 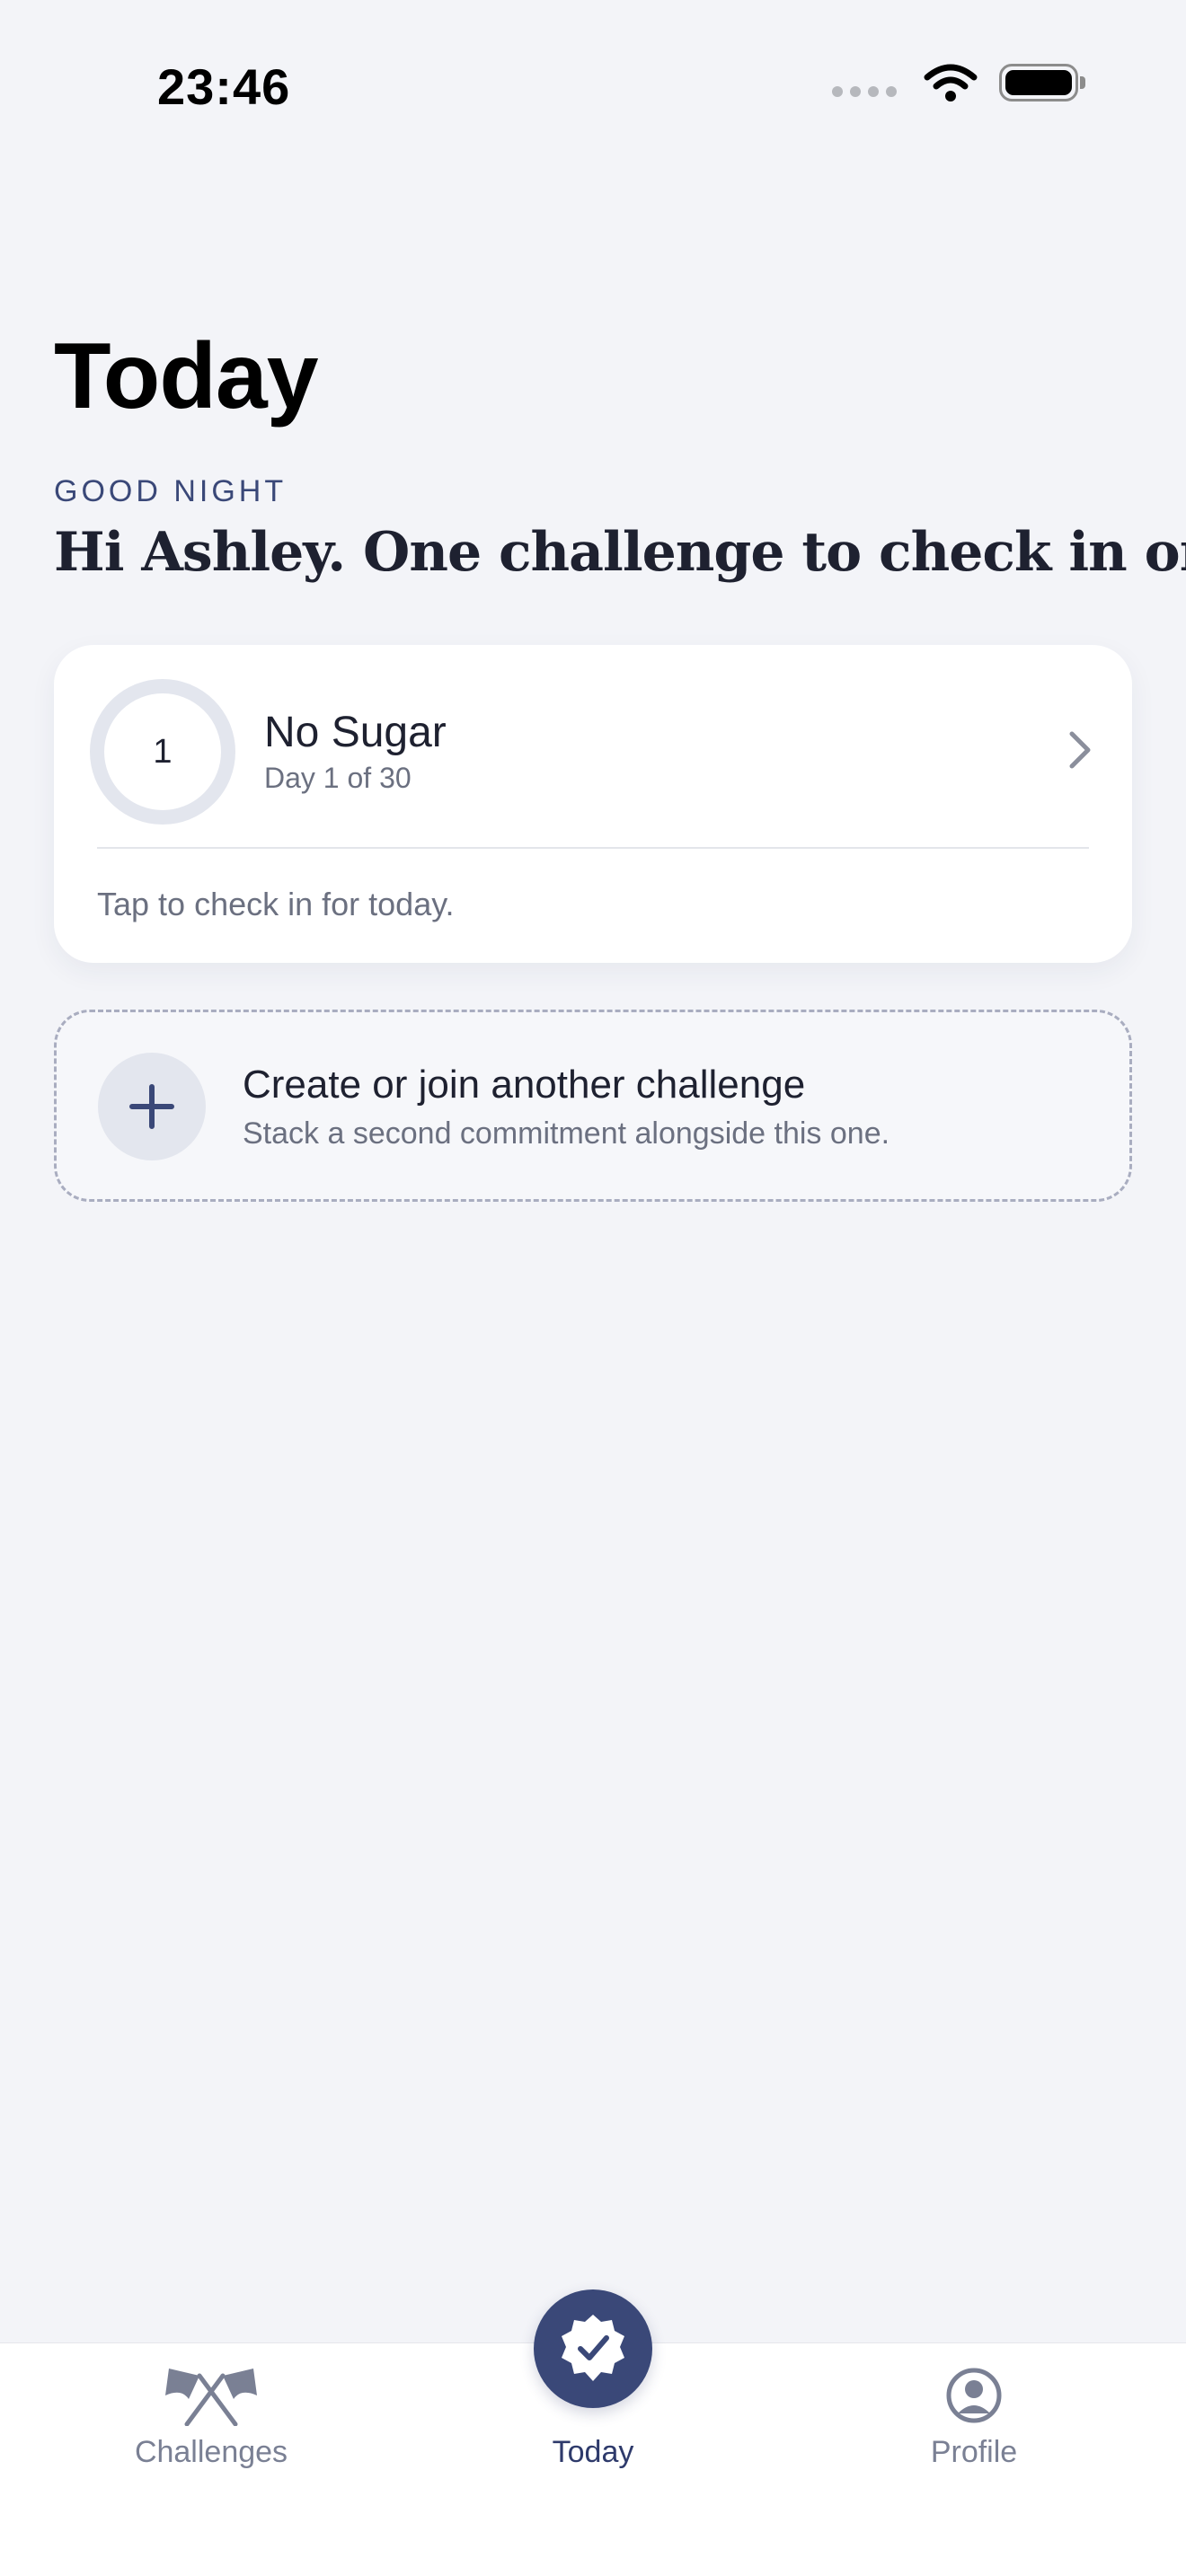 What do you see at coordinates (524, 1085) in the screenshot?
I see `add-challenge-title: Create or join another challenge` at bounding box center [524, 1085].